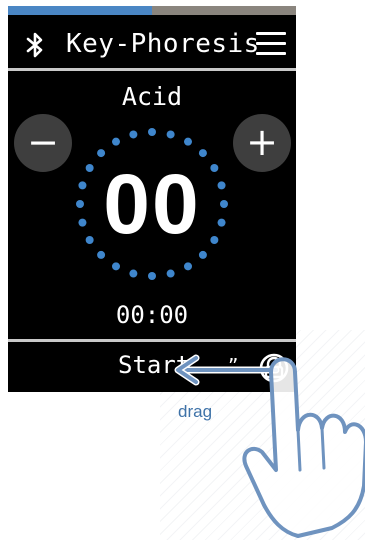  Describe the element at coordinates (303, 447) in the screenshot. I see `hand-pointer-icon` at that location.